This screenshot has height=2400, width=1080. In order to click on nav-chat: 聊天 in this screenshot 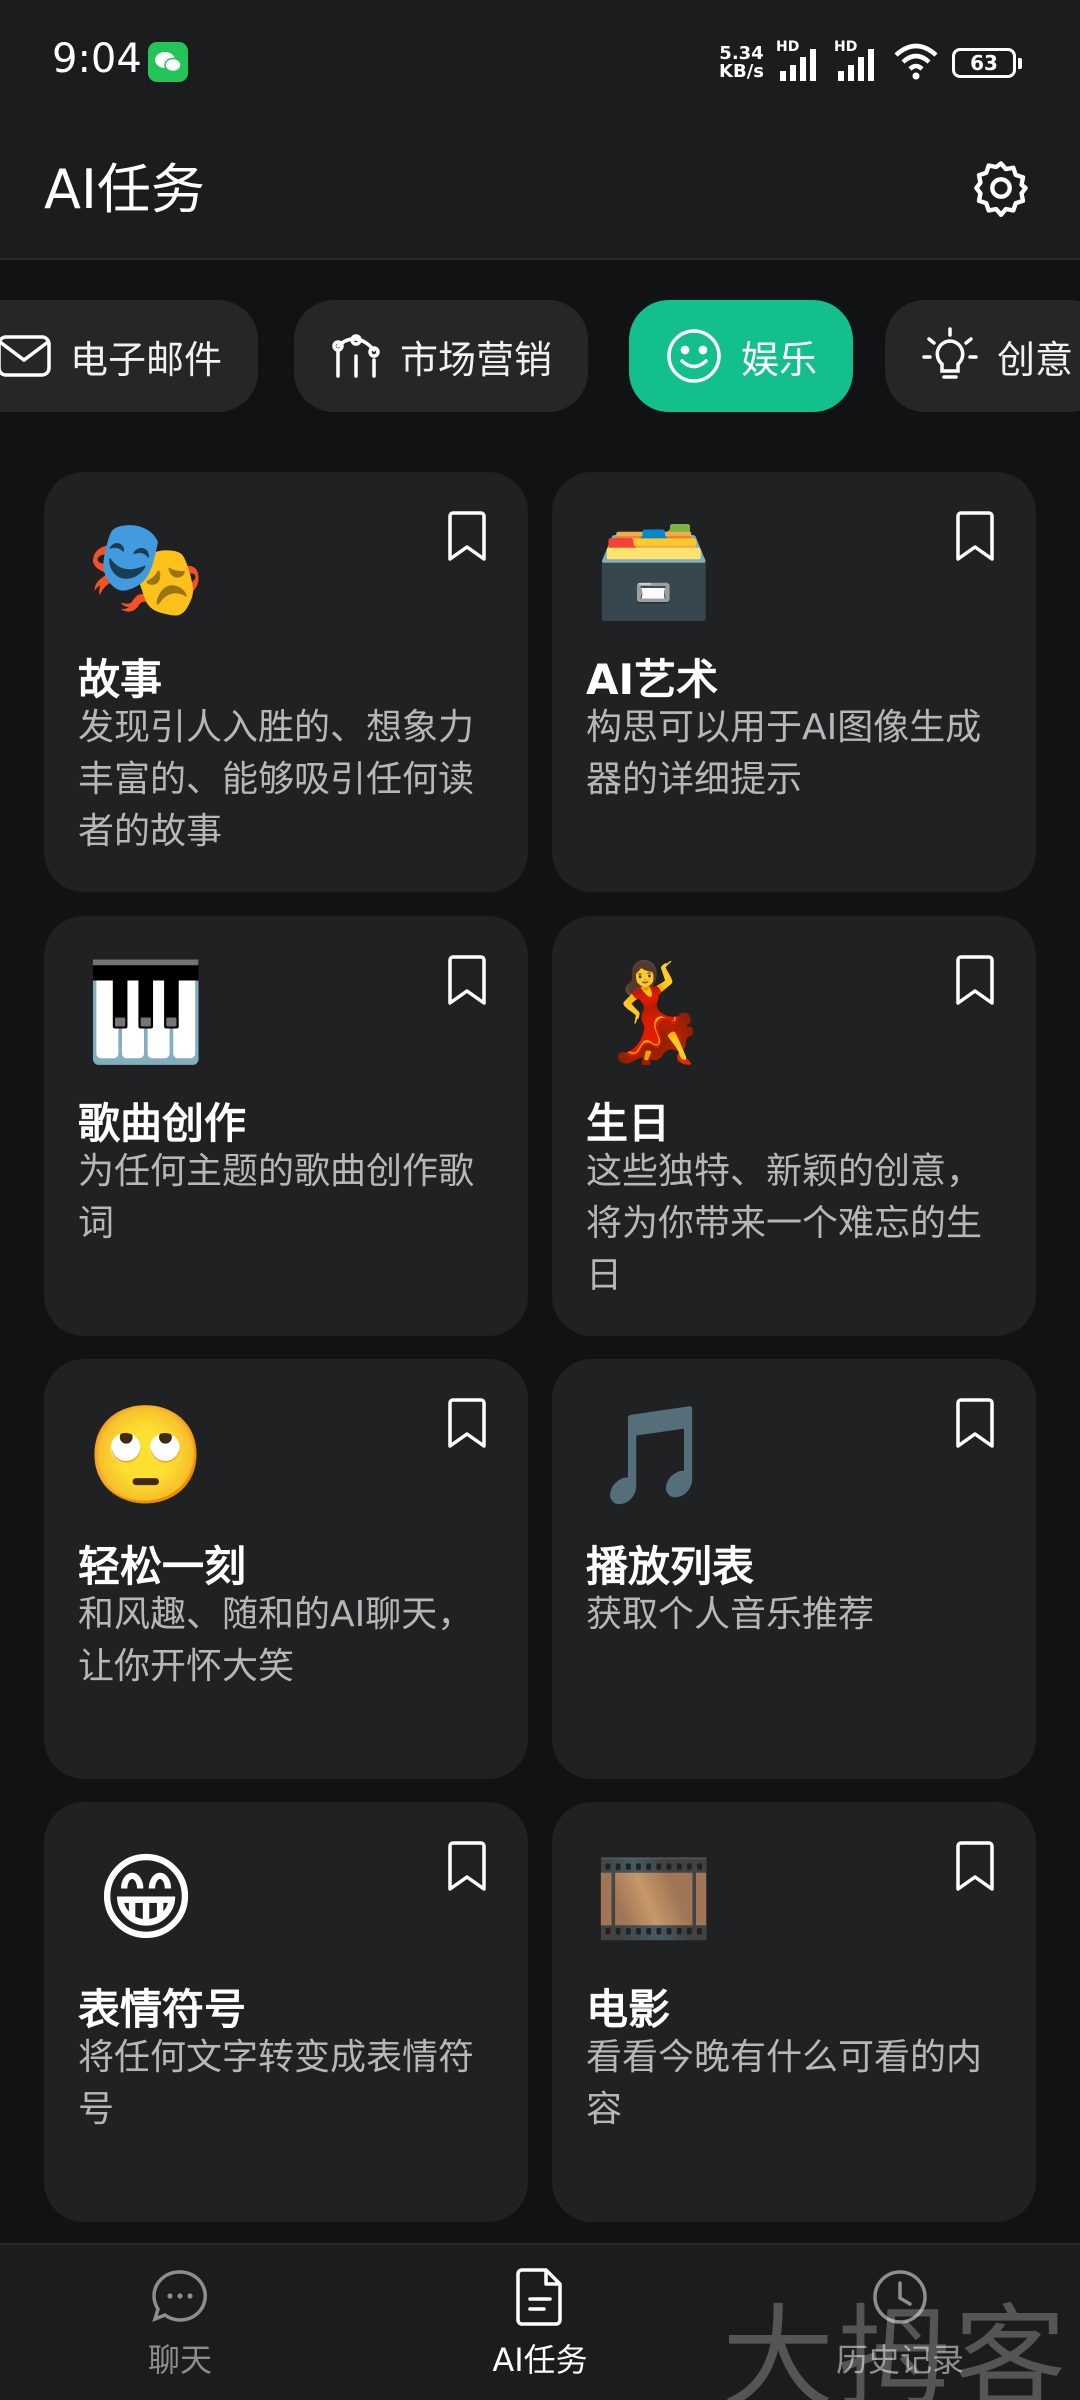, I will do `click(180, 2322)`.